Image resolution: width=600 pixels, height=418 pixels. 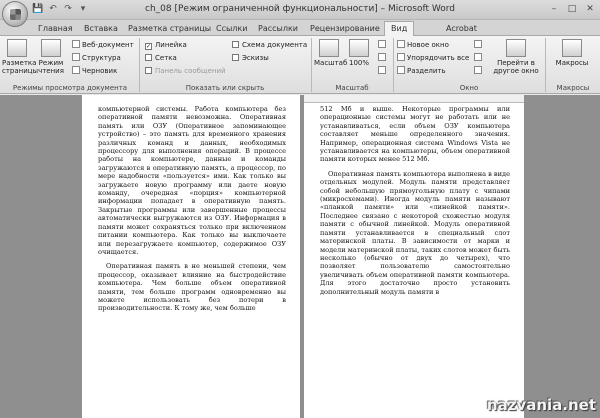 I want to click on thumbnails-label: Эскизы, so click(x=255, y=58).